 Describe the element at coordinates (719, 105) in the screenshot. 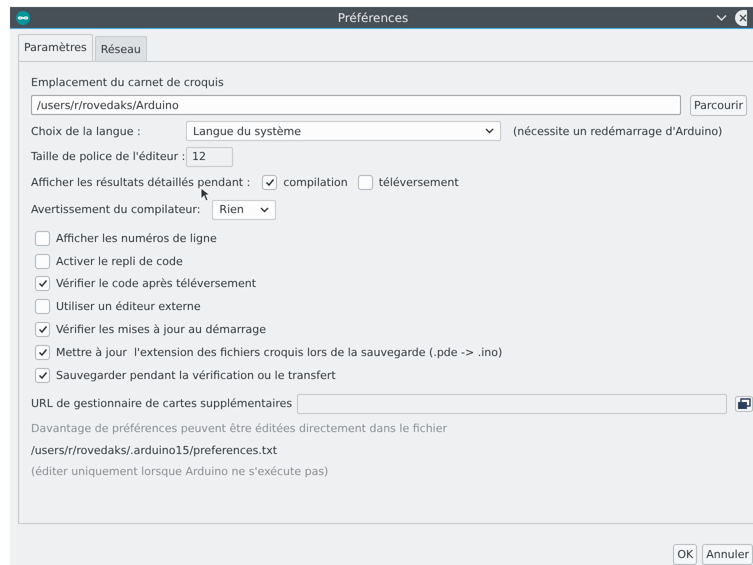

I see `browse-button: Parcourir` at that location.